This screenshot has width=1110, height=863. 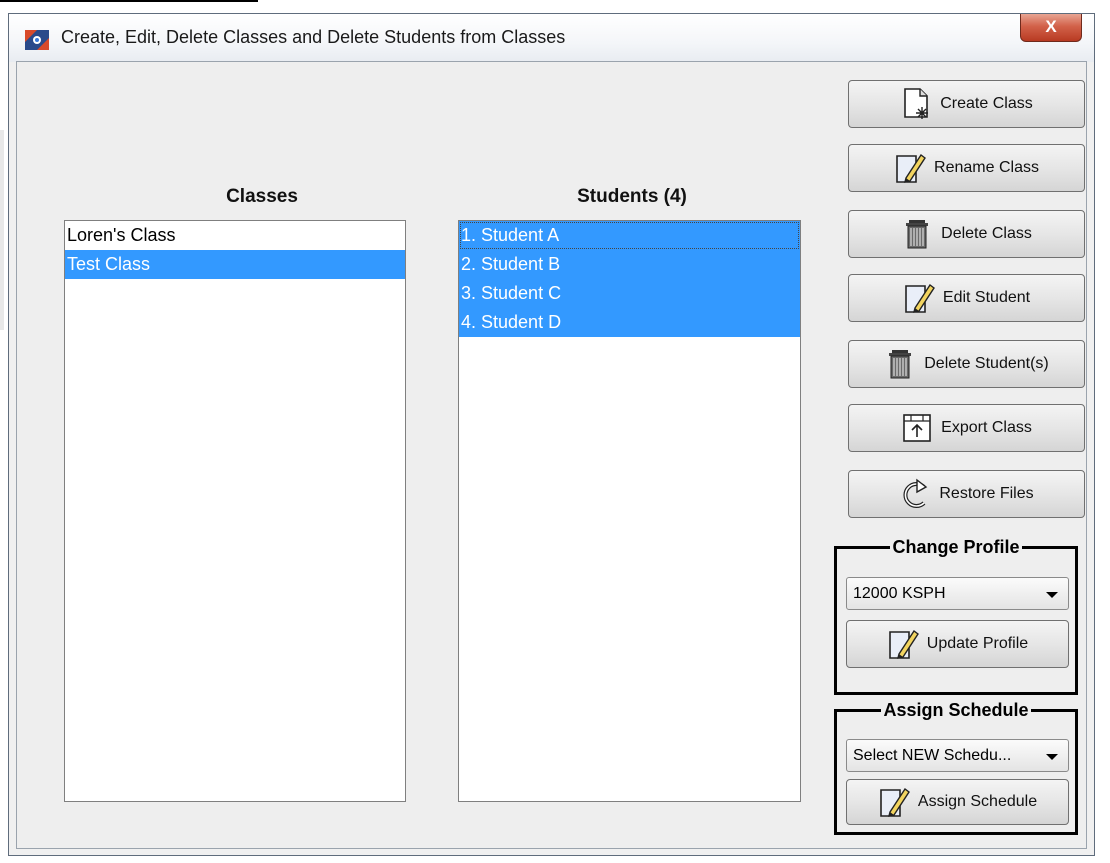 I want to click on student-list-item: 3. Student C, so click(x=629, y=293).